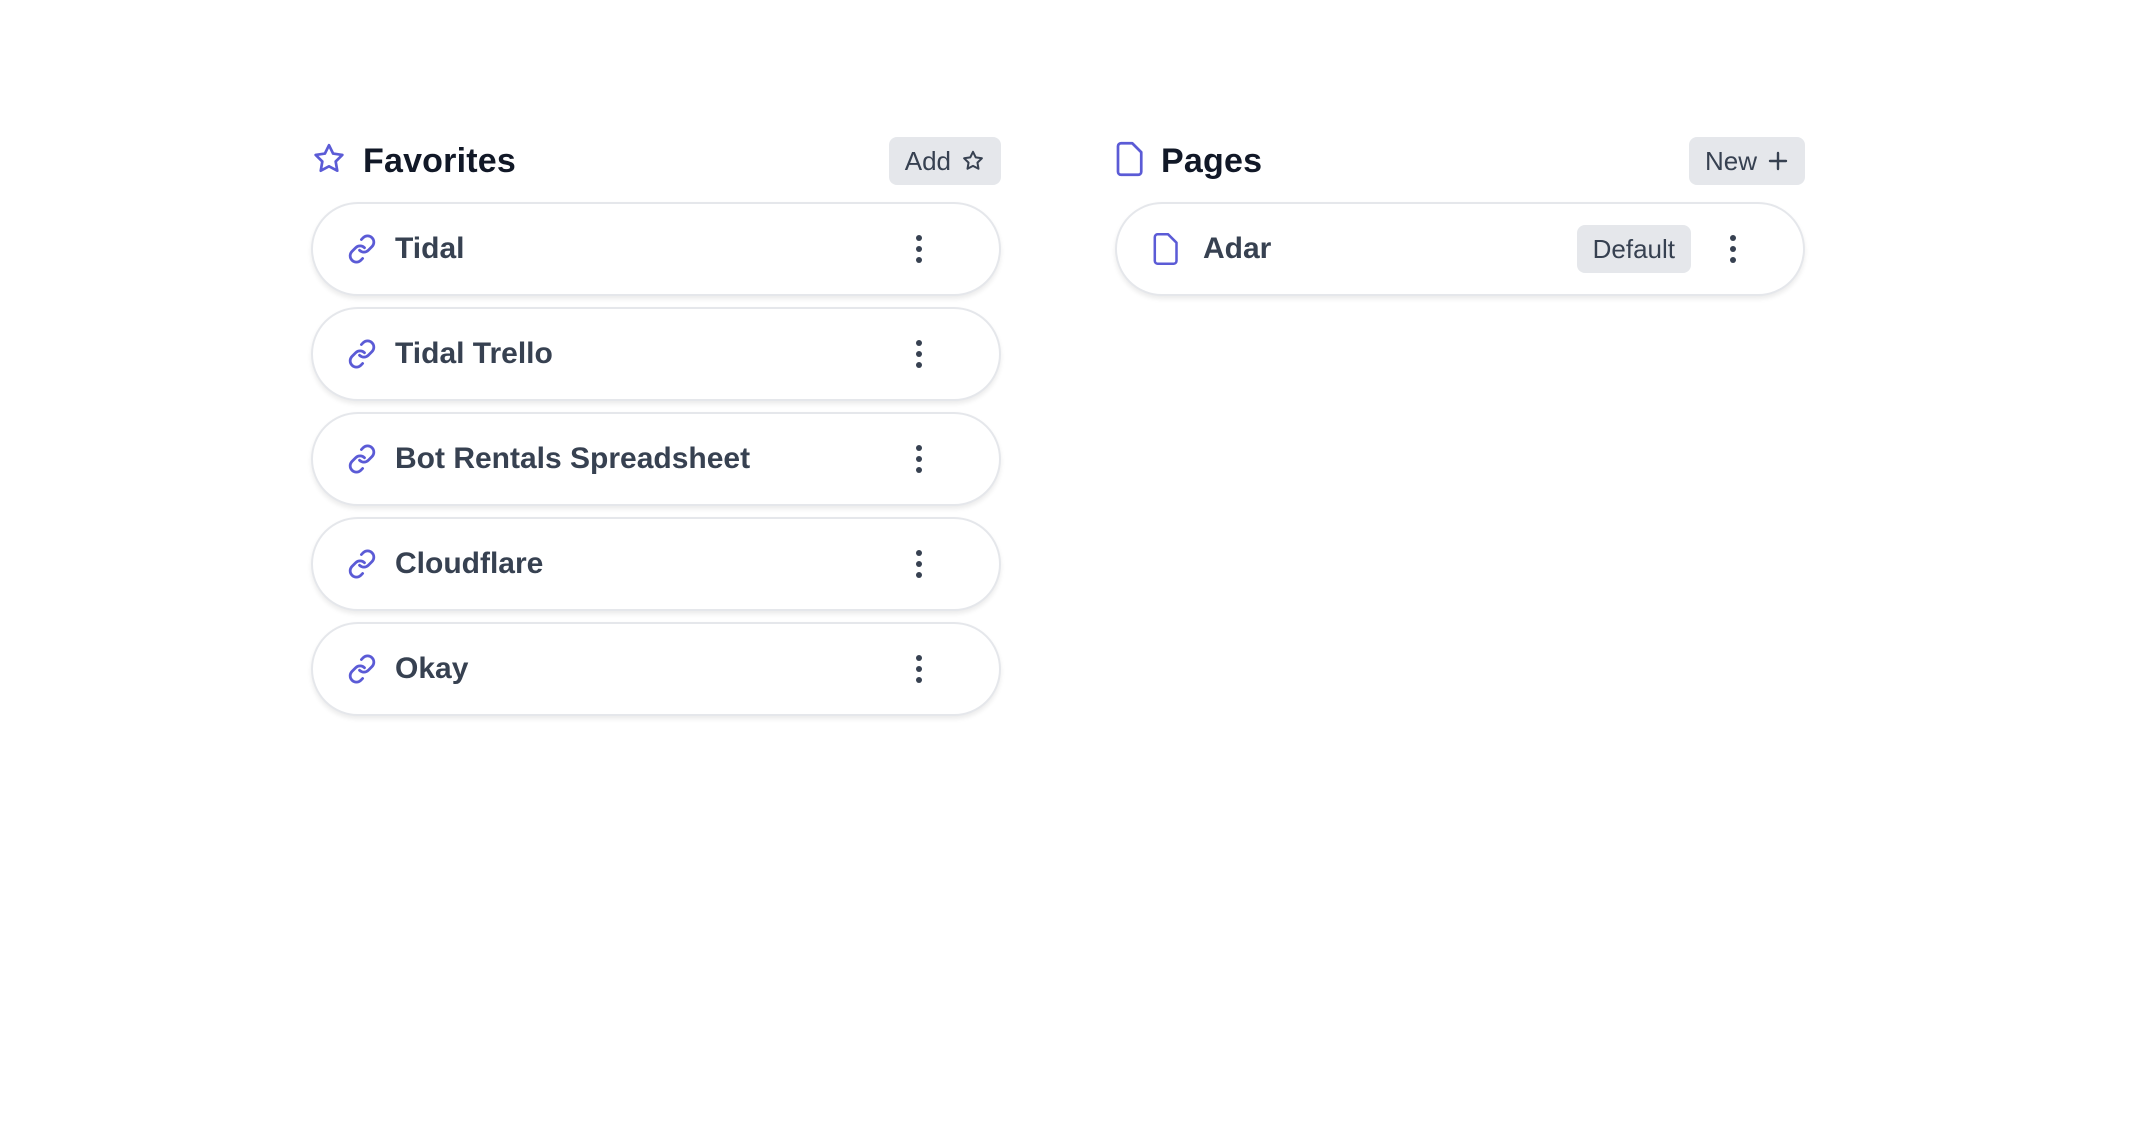  Describe the element at coordinates (973, 161) in the screenshot. I see `star-outline-icon` at that location.